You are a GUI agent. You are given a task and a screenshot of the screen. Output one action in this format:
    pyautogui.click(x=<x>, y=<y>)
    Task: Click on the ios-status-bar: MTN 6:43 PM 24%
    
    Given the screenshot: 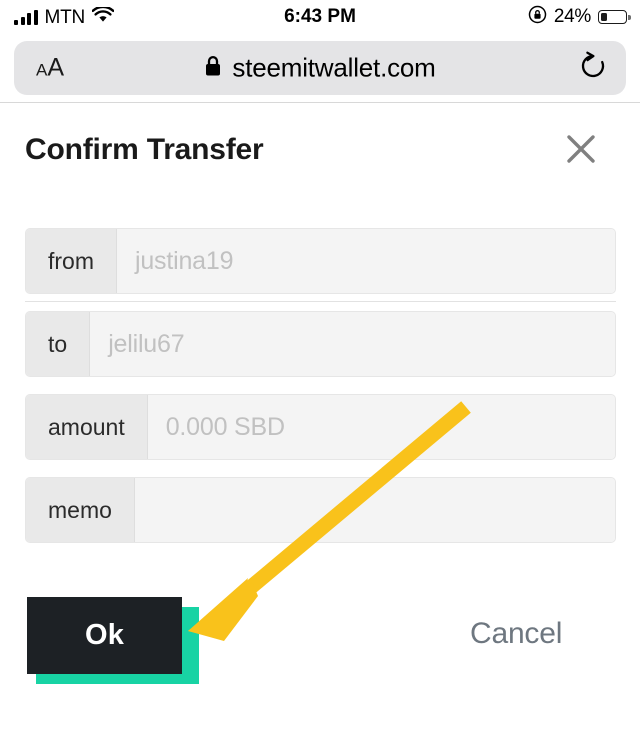 What is the action you would take?
    pyautogui.click(x=320, y=17)
    